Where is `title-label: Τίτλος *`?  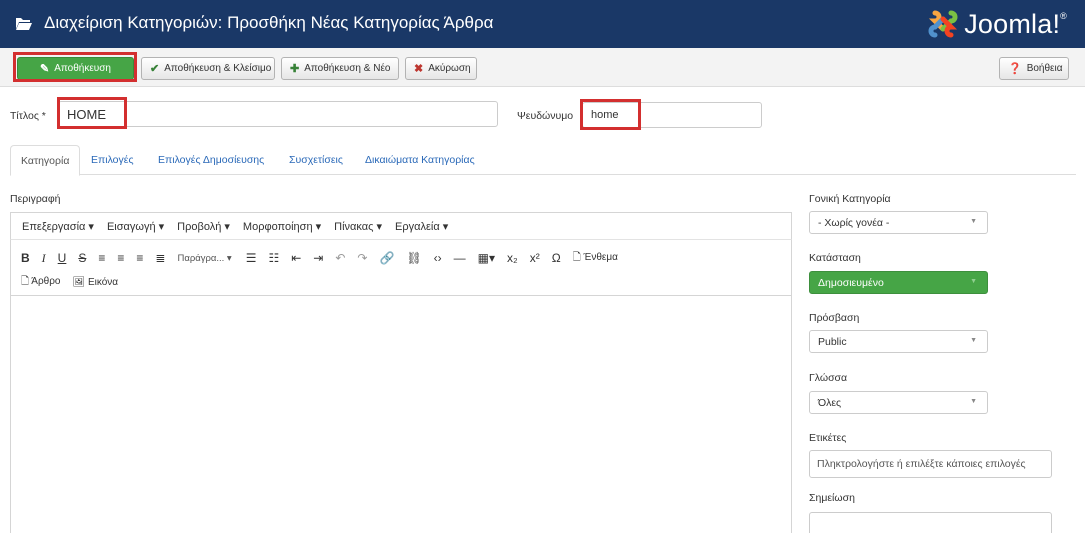
title-label: Τίτλος * is located at coordinates (28, 116).